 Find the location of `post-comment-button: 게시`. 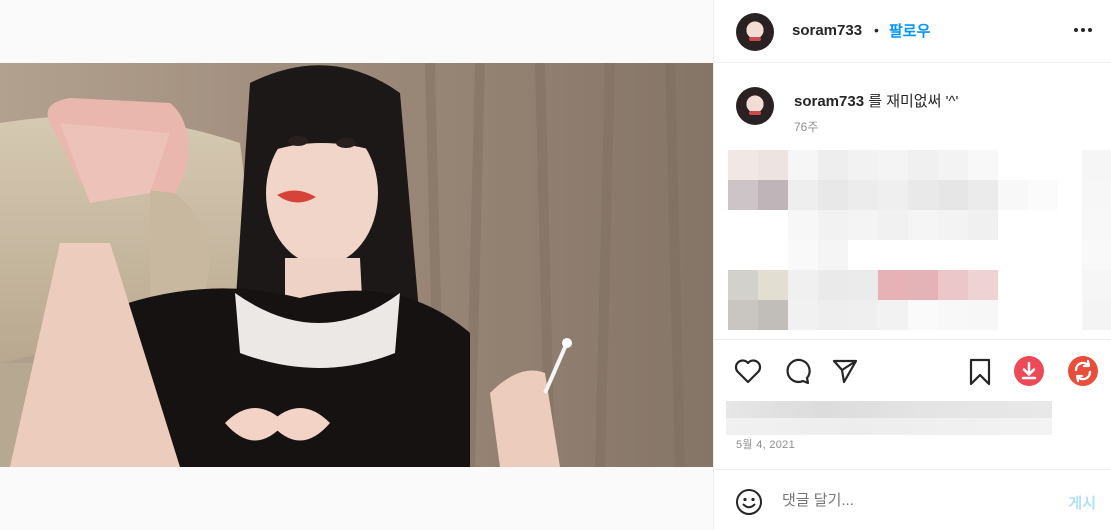

post-comment-button: 게시 is located at coordinates (1082, 502).